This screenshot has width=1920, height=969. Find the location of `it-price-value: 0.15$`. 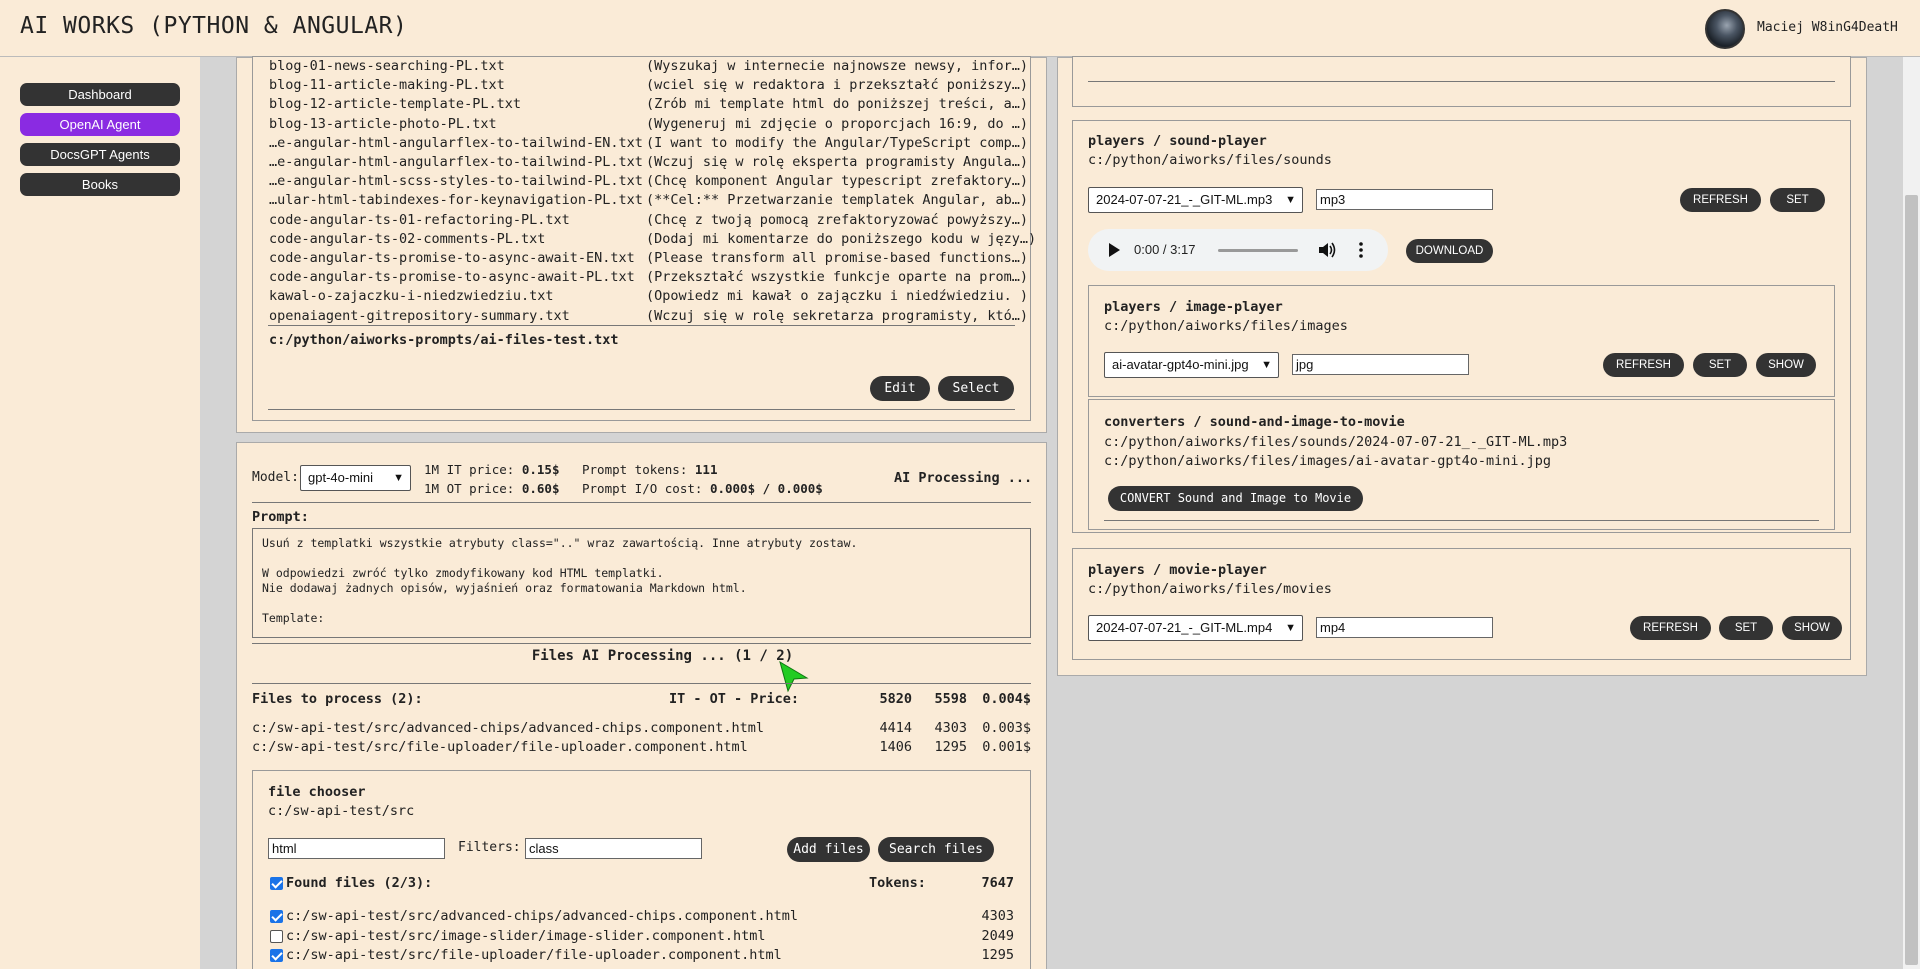

it-price-value: 0.15$ is located at coordinates (540, 469).